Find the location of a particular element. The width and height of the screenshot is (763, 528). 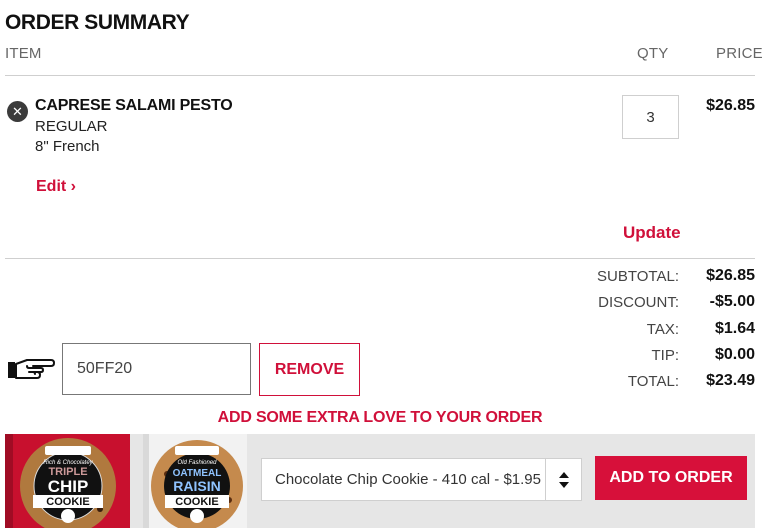

add-to-order-button: ADD TO ORDER is located at coordinates (671, 478).